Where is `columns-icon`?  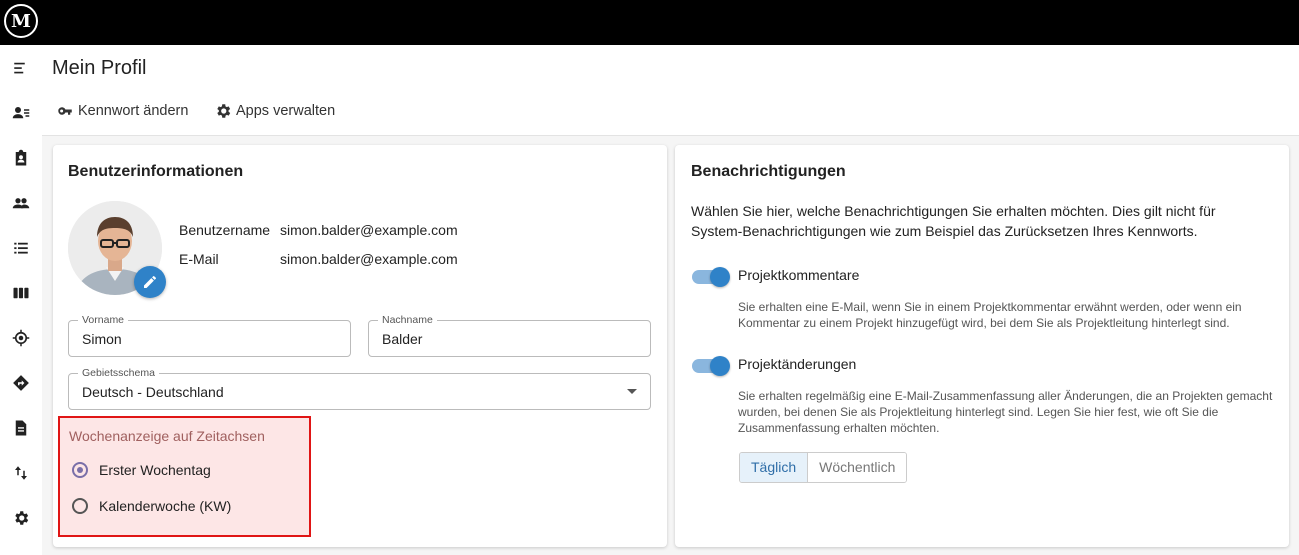 columns-icon is located at coordinates (21, 293).